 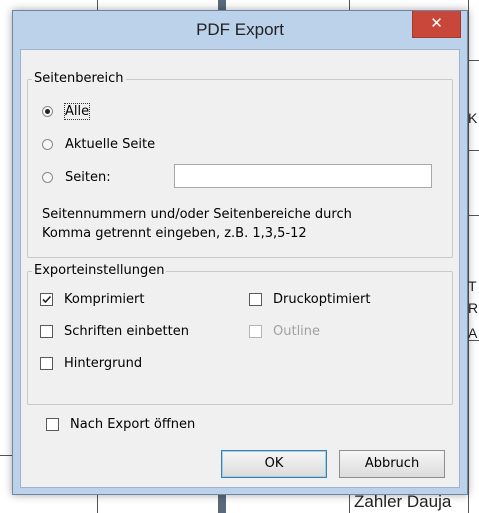 What do you see at coordinates (303, 176) in the screenshot?
I see `pages-input` at bounding box center [303, 176].